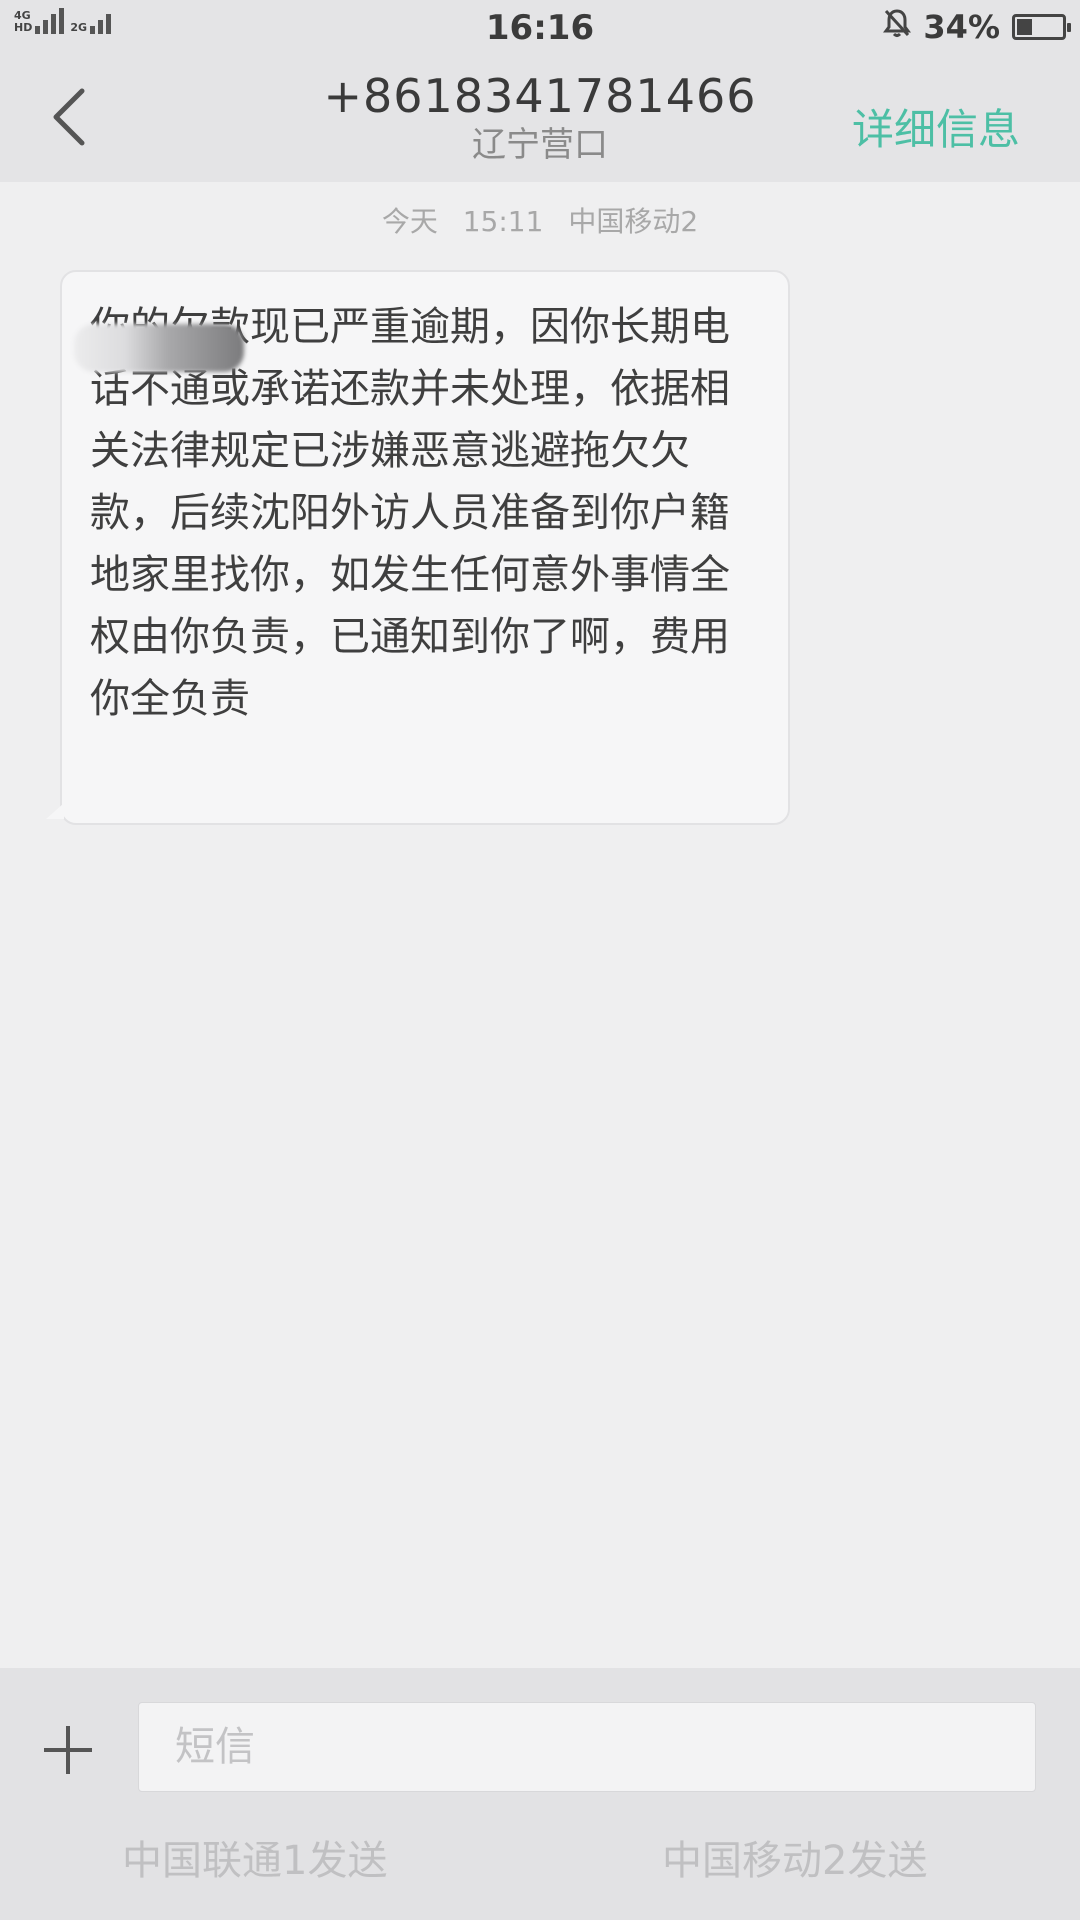  I want to click on timestamp-day: 今天, so click(409, 221).